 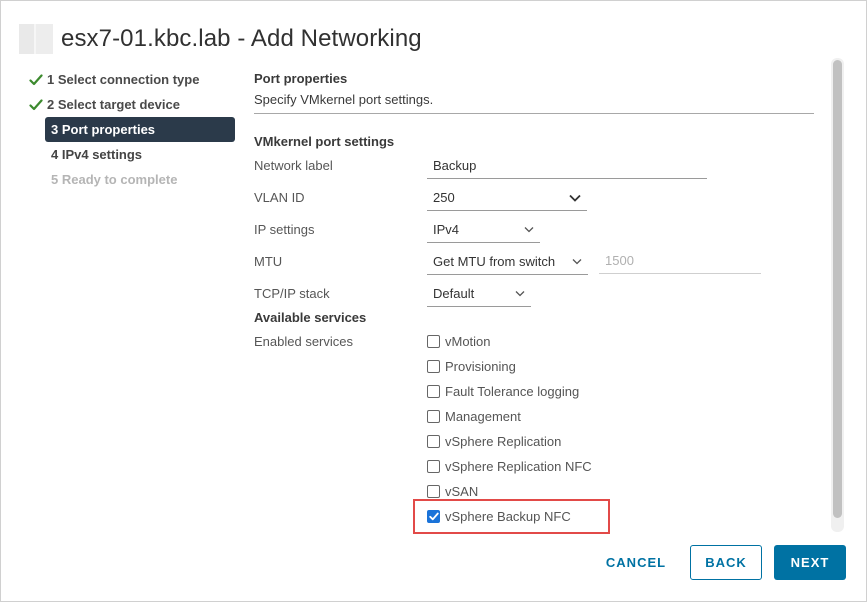 I want to click on service-label: vSphere Replication NFC, so click(x=518, y=466).